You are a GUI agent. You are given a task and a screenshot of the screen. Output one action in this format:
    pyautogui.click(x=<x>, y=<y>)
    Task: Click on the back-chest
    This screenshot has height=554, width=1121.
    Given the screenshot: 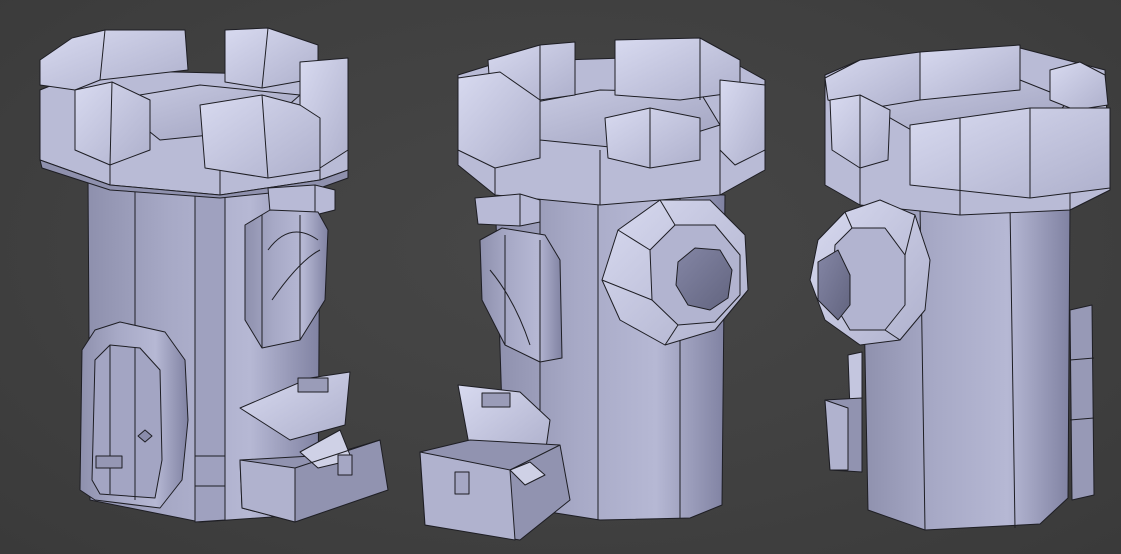 What is the action you would take?
    pyautogui.click(x=843, y=412)
    